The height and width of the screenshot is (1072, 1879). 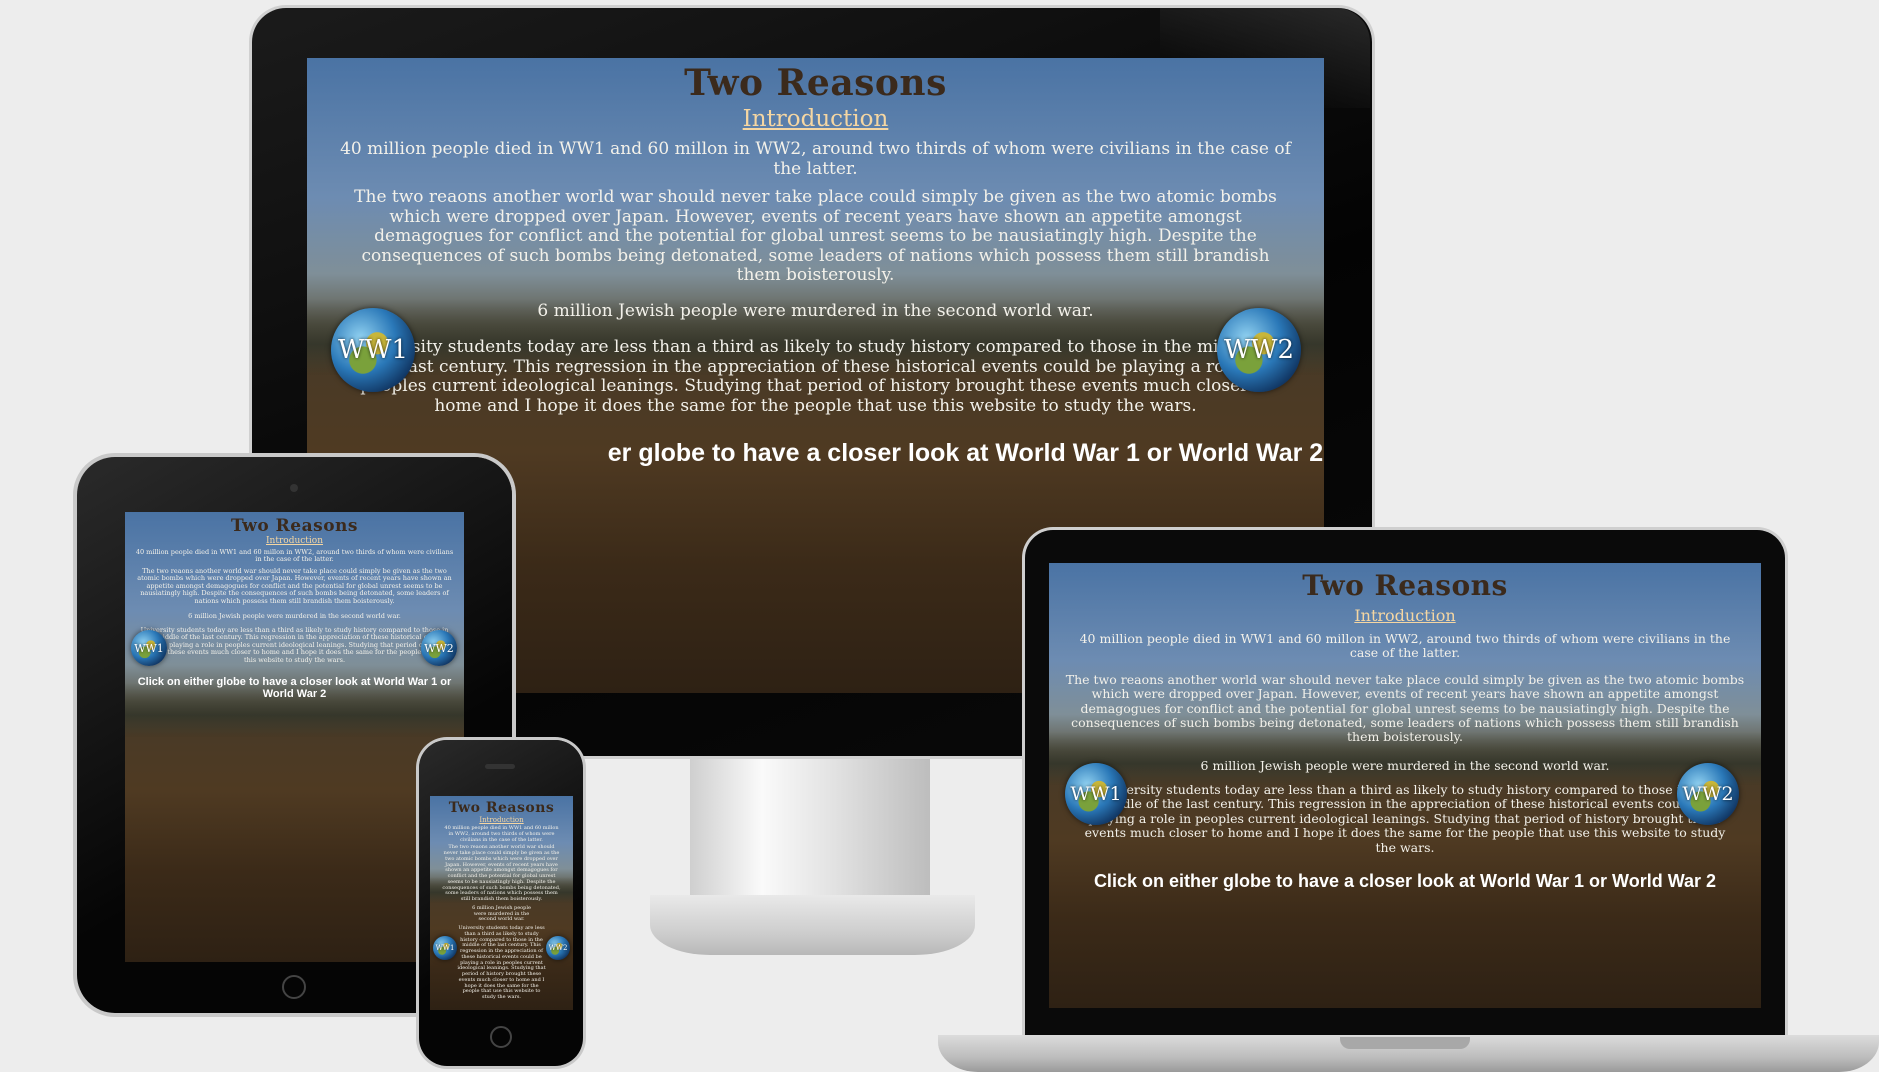 I want to click on tablet-camera, so click(x=294, y=488).